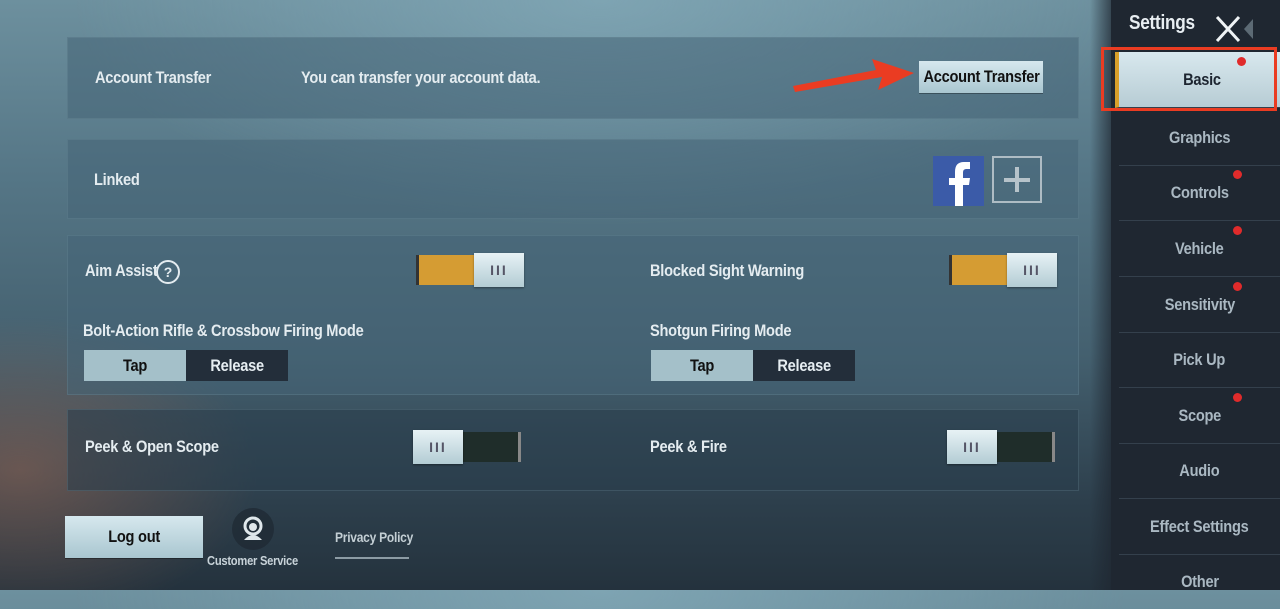 The width and height of the screenshot is (1280, 609). I want to click on bolt-action-mode-label: Bolt-Action Rifle & Crossbow Firing Mode, so click(223, 330).